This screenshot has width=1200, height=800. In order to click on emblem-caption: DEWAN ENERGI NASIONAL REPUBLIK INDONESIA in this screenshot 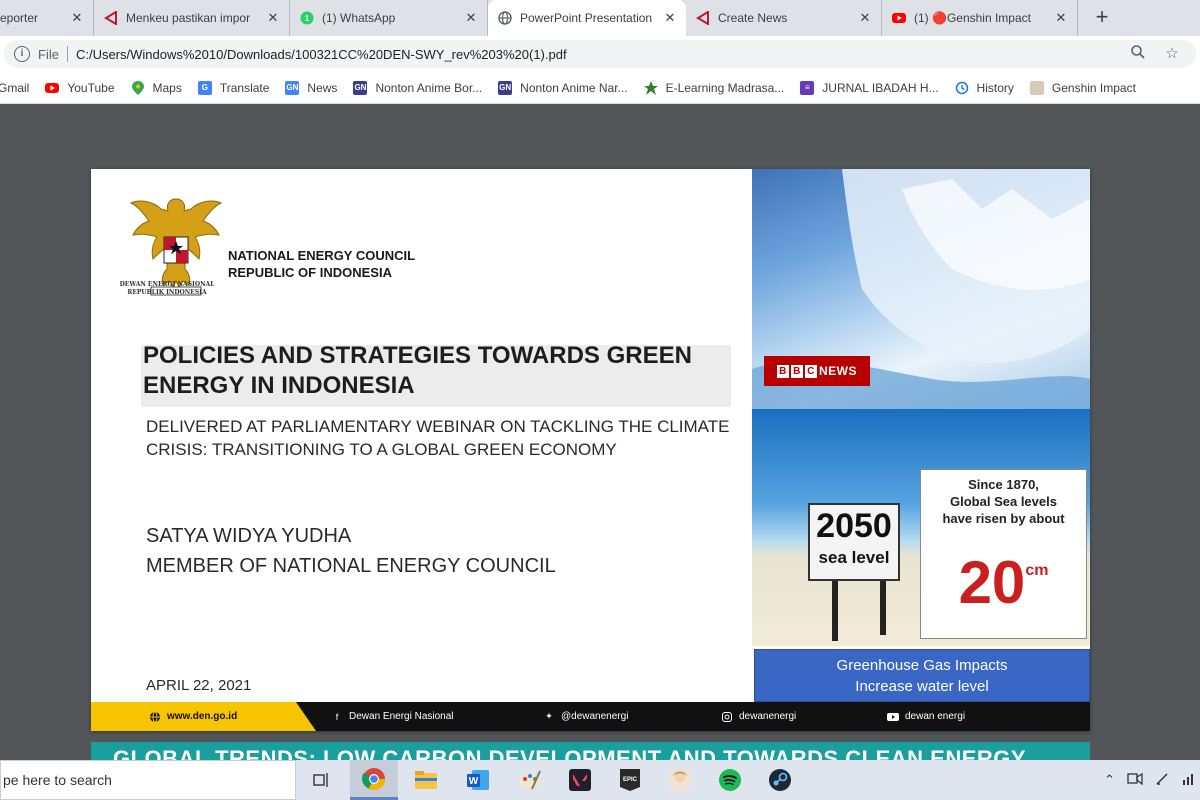, I will do `click(167, 289)`.